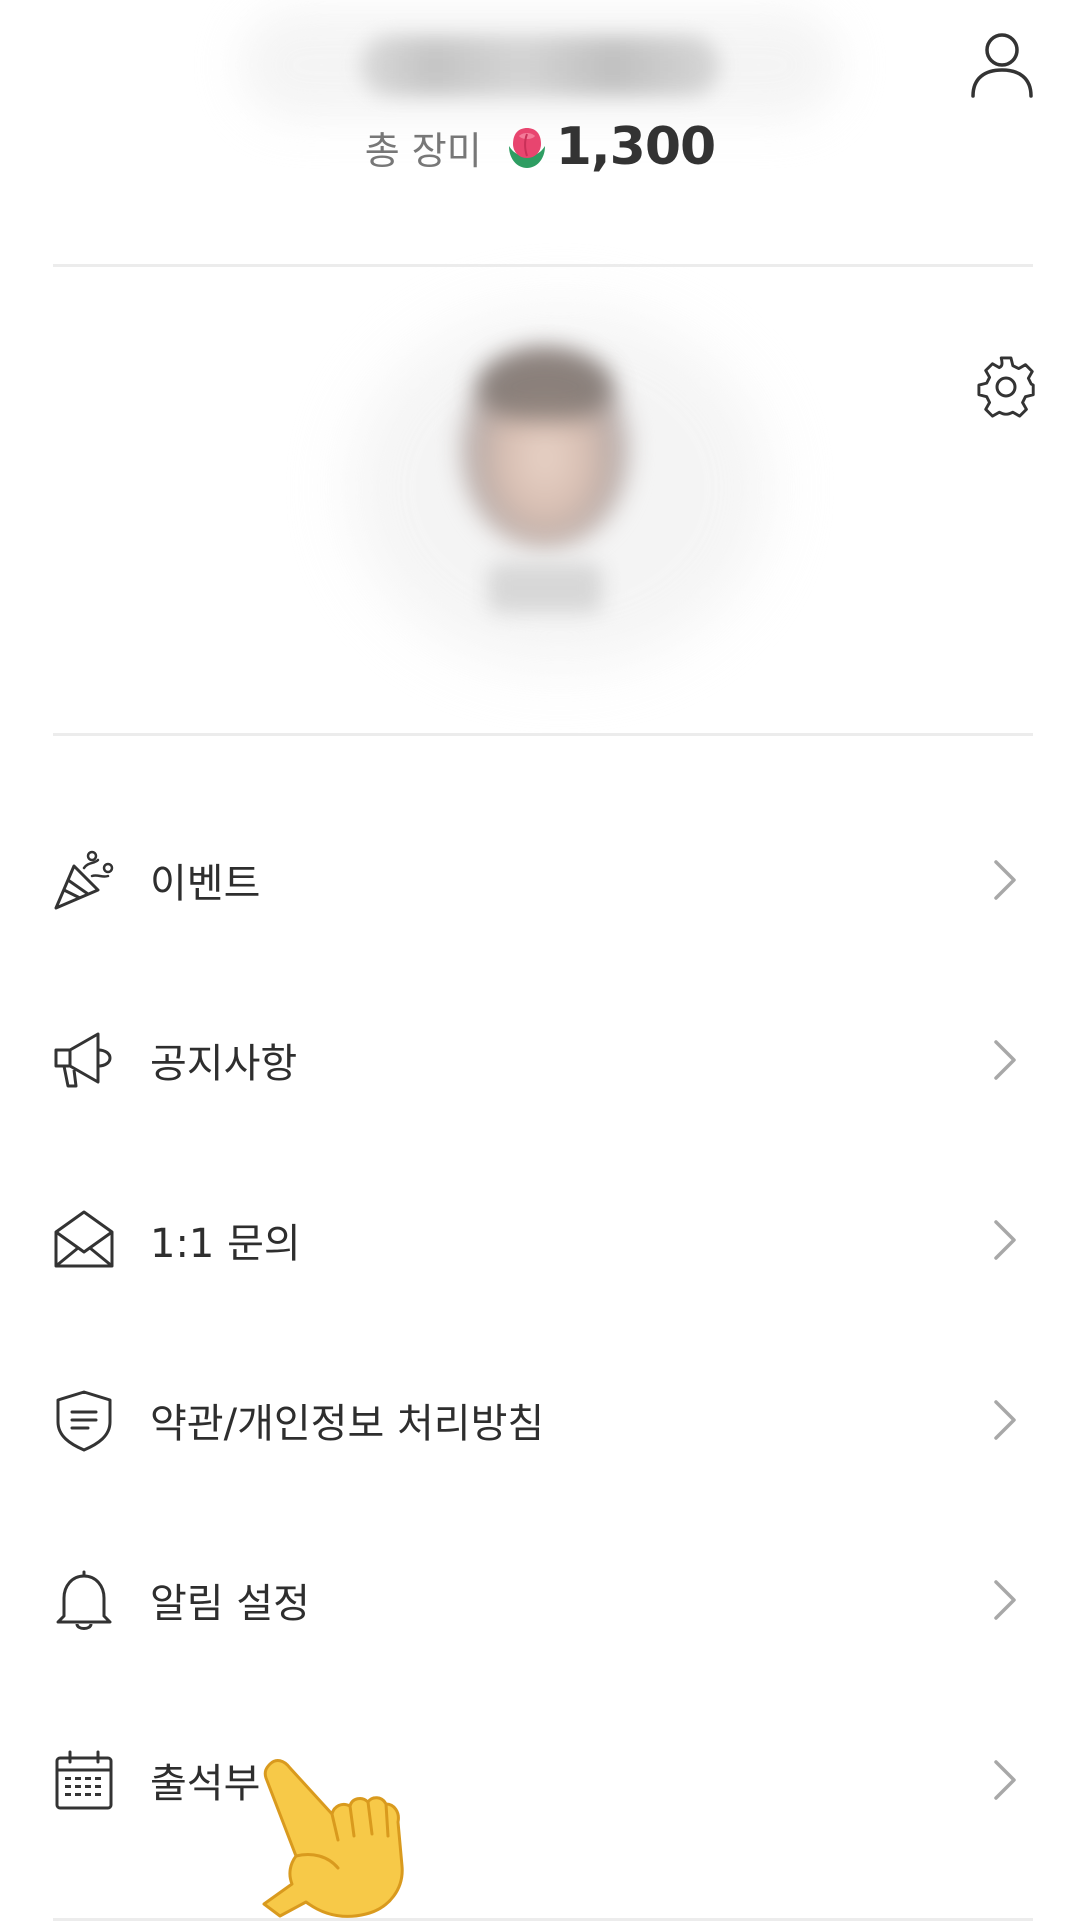 This screenshot has height=1921, width=1080. What do you see at coordinates (527, 147) in the screenshot?
I see `rose-icon` at bounding box center [527, 147].